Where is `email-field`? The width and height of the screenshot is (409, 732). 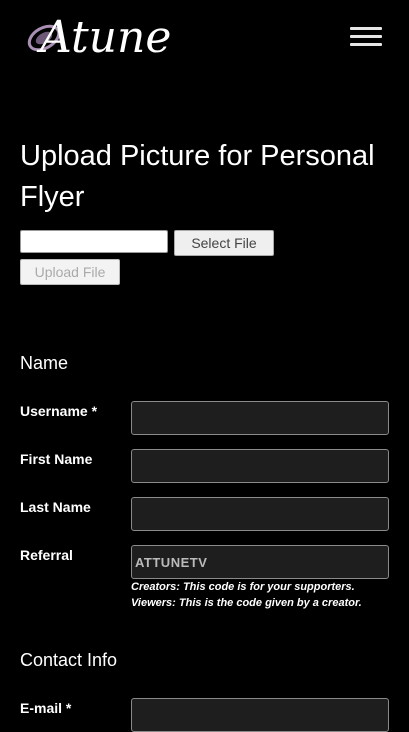
email-field is located at coordinates (260, 715).